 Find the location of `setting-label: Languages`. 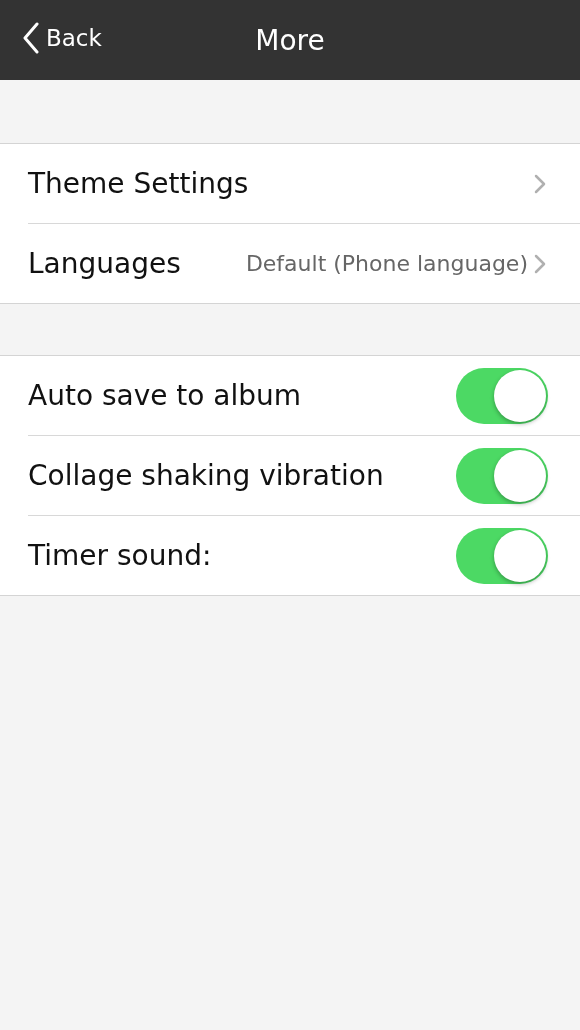

setting-label: Languages is located at coordinates (104, 263).